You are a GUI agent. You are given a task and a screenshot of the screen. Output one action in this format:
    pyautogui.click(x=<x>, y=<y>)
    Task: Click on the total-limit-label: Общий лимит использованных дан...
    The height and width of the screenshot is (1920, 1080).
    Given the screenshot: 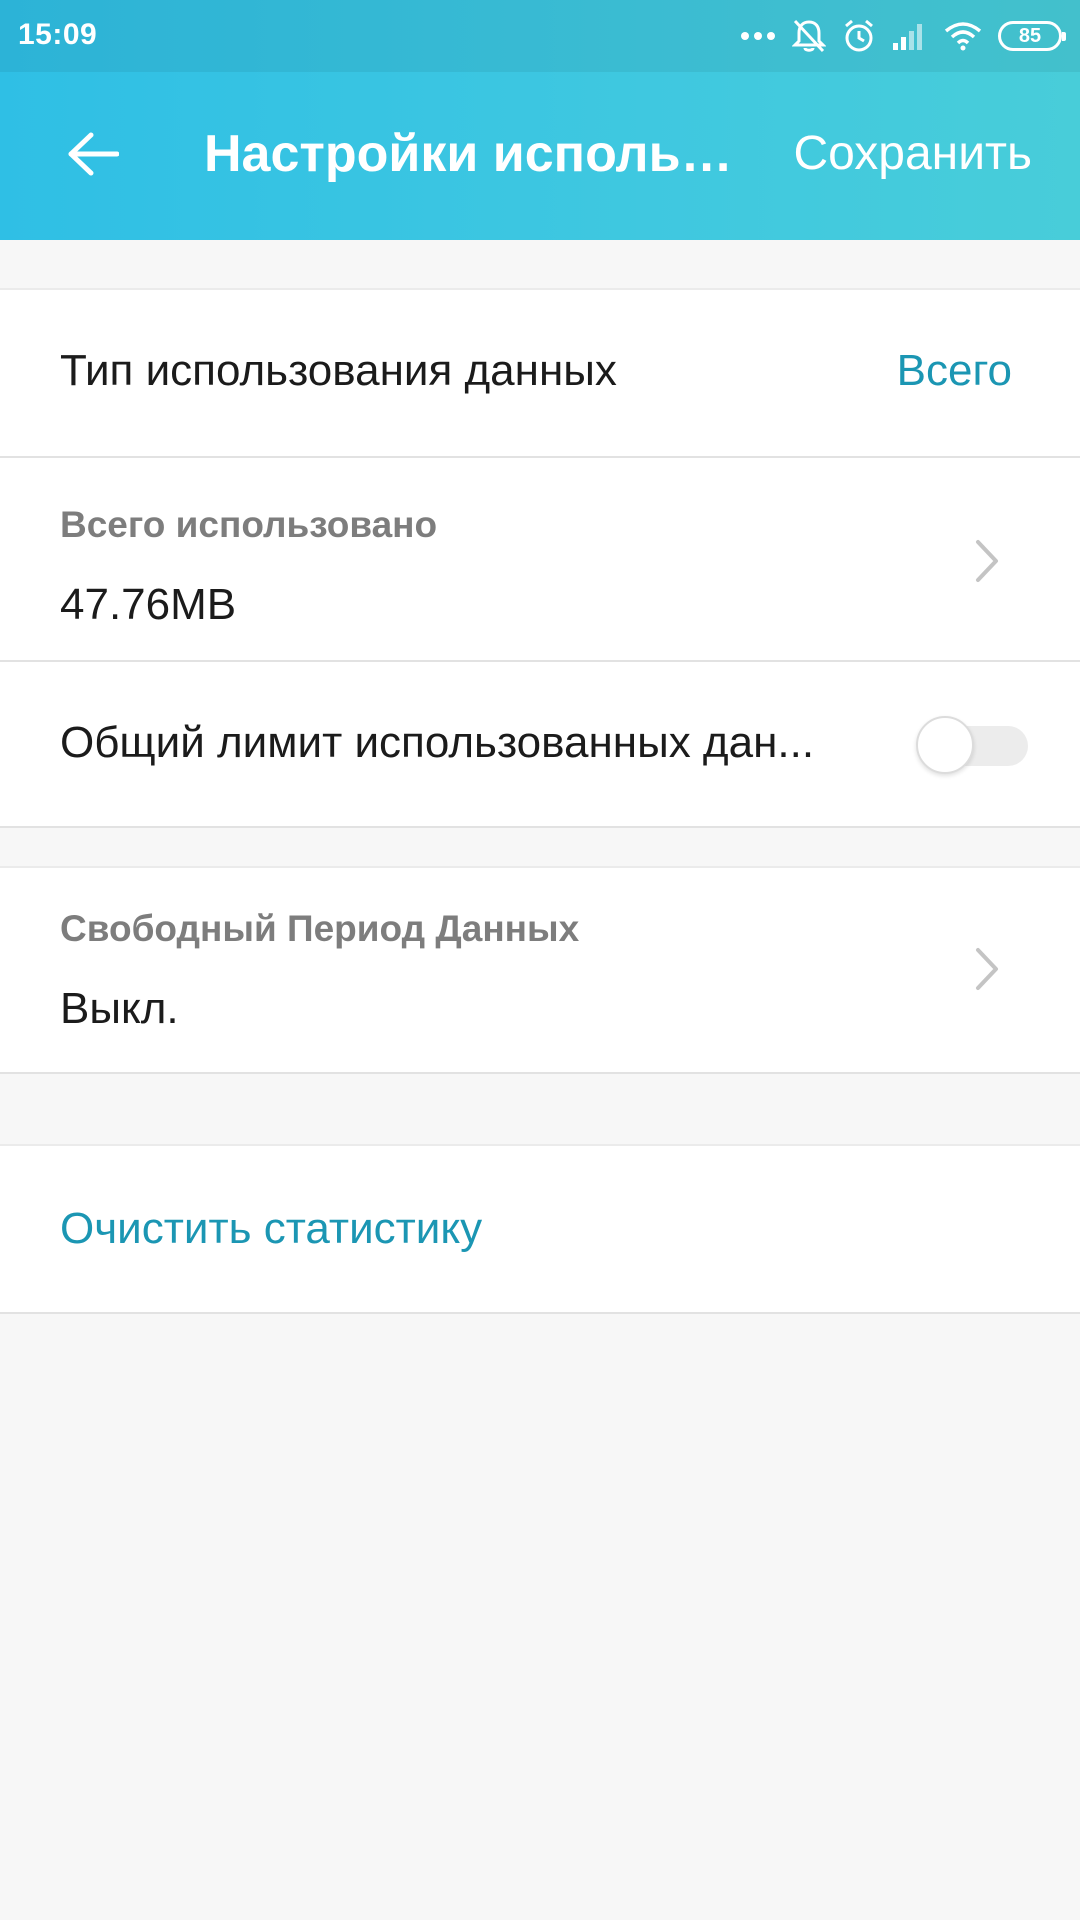 What is the action you would take?
    pyautogui.click(x=437, y=742)
    